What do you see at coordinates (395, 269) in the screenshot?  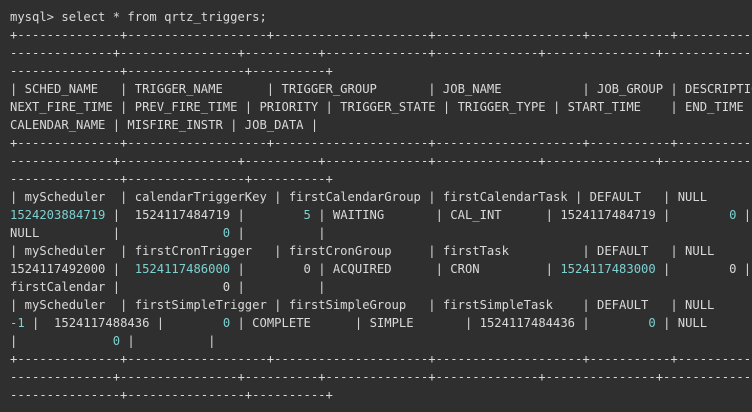 I see `terminal-text: | 0 | ACQUIRED | CRON |` at bounding box center [395, 269].